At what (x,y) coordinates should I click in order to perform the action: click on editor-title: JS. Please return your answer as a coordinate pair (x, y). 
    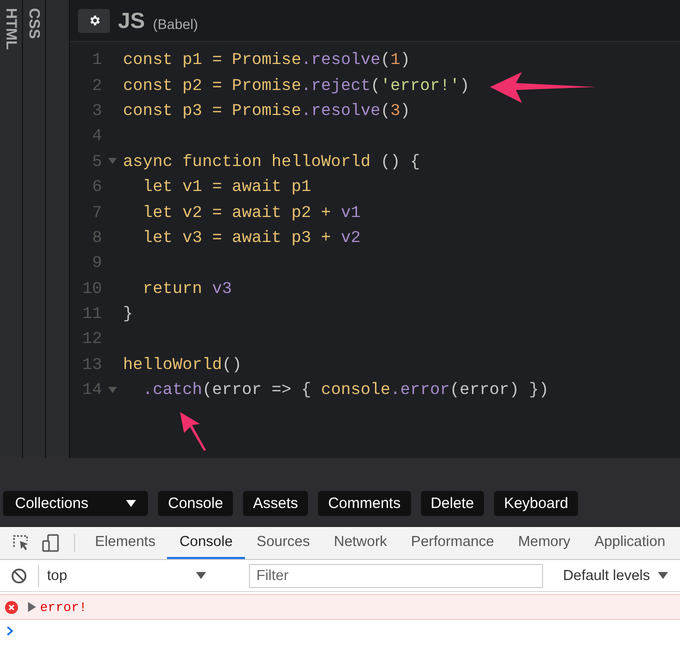
    Looking at the image, I should click on (131, 21).